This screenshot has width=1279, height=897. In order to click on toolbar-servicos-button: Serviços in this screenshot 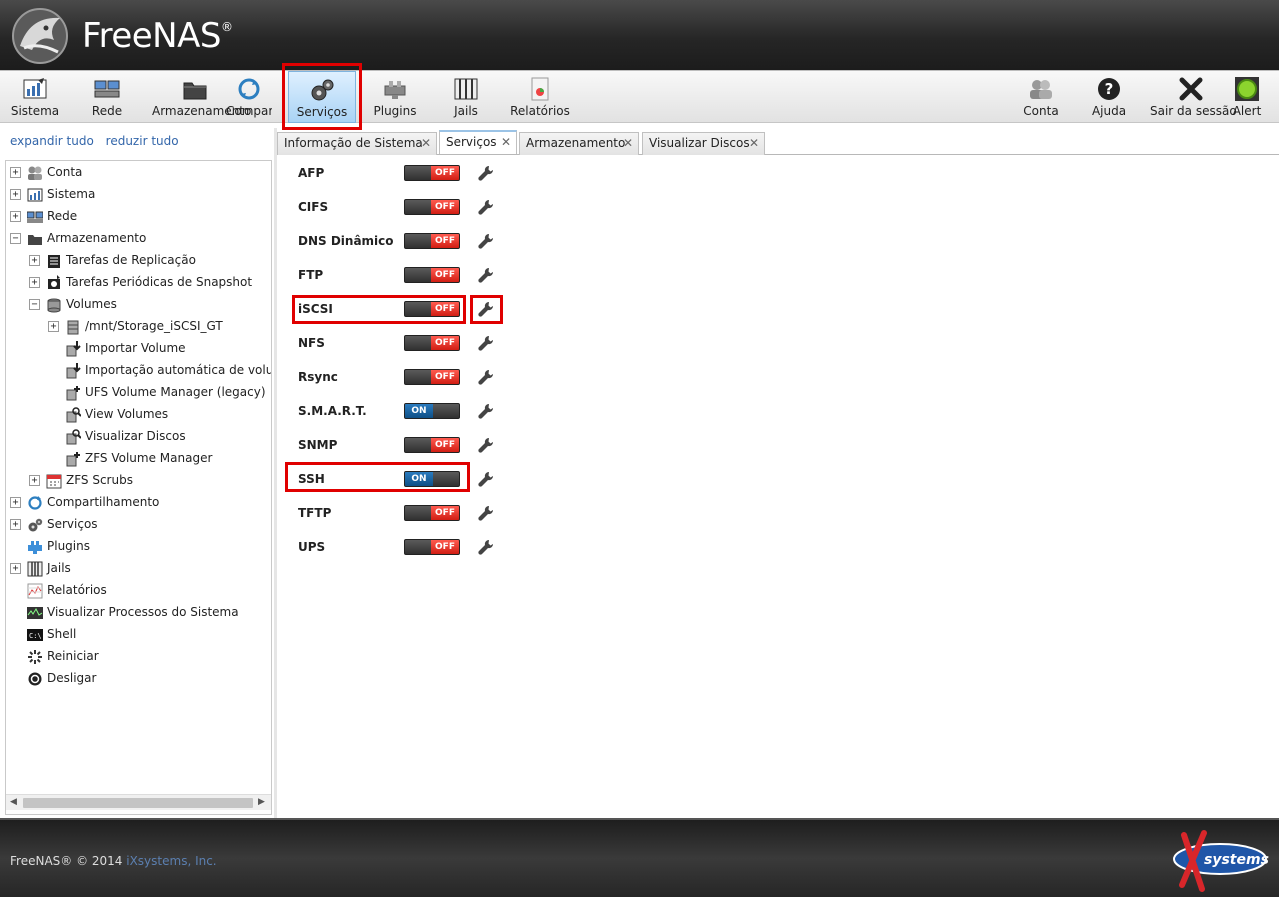, I will do `click(322, 97)`.